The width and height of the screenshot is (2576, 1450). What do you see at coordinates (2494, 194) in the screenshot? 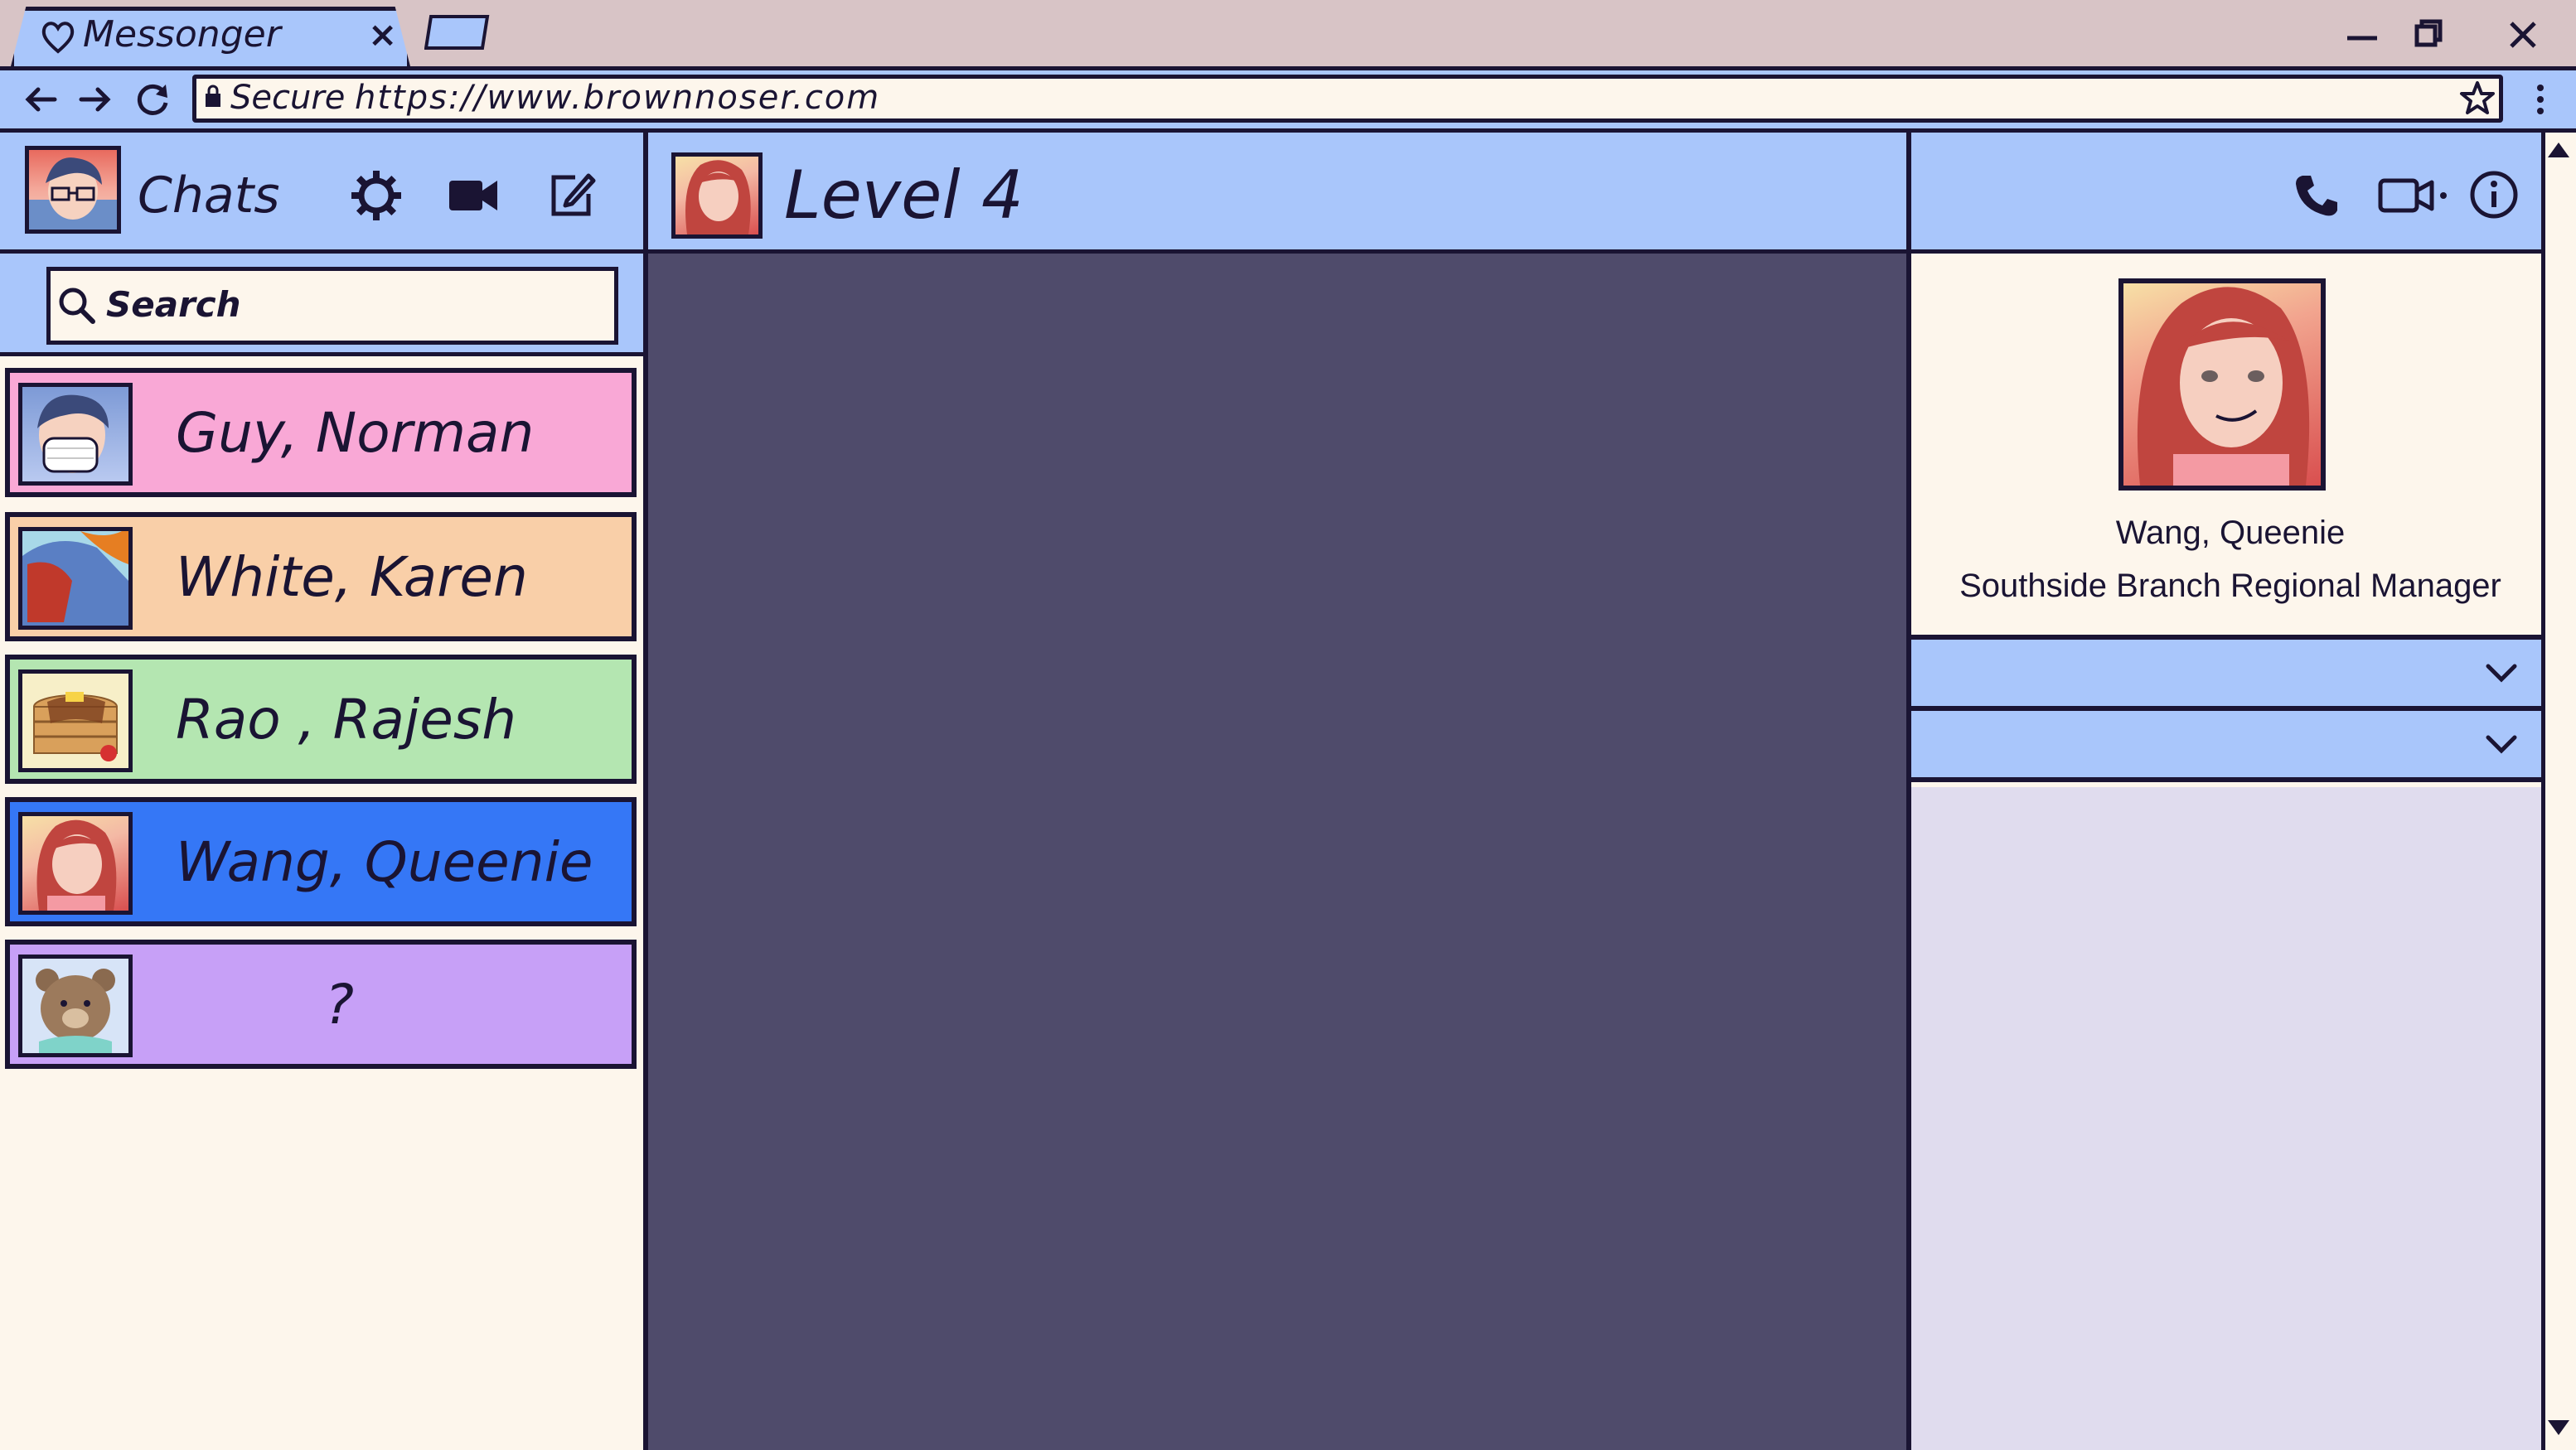
I see `info-icon` at bounding box center [2494, 194].